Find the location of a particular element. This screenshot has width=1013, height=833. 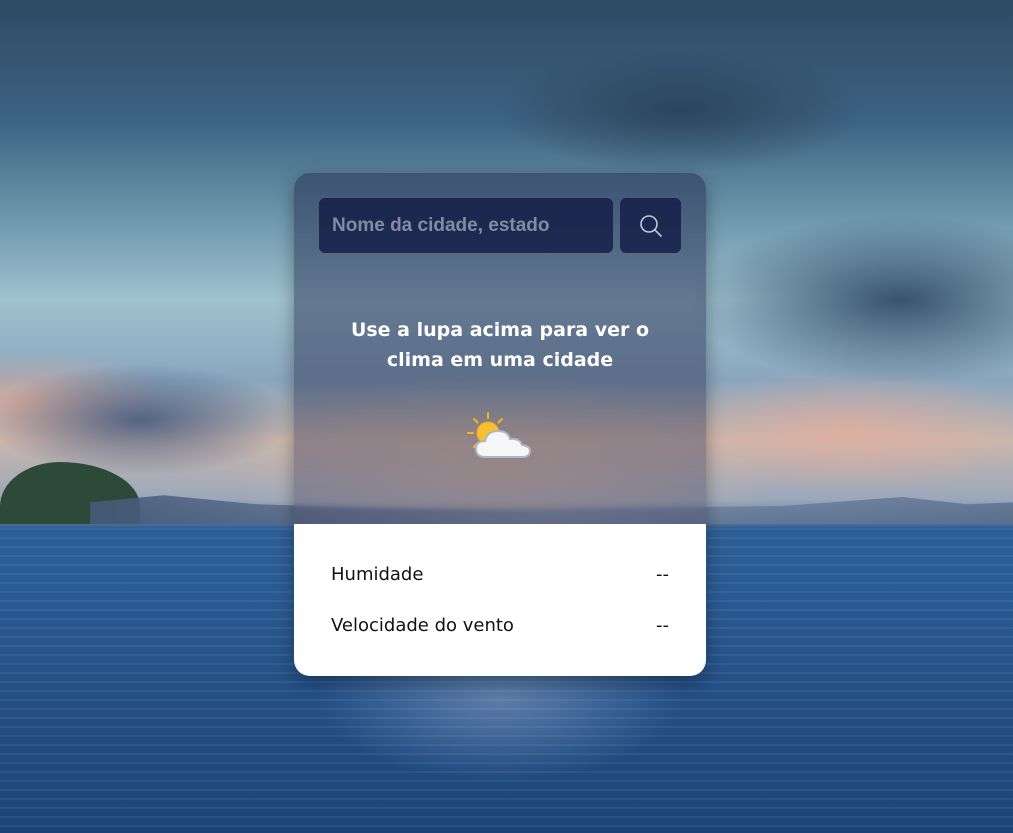

humidity-label: Humidade is located at coordinates (377, 574).